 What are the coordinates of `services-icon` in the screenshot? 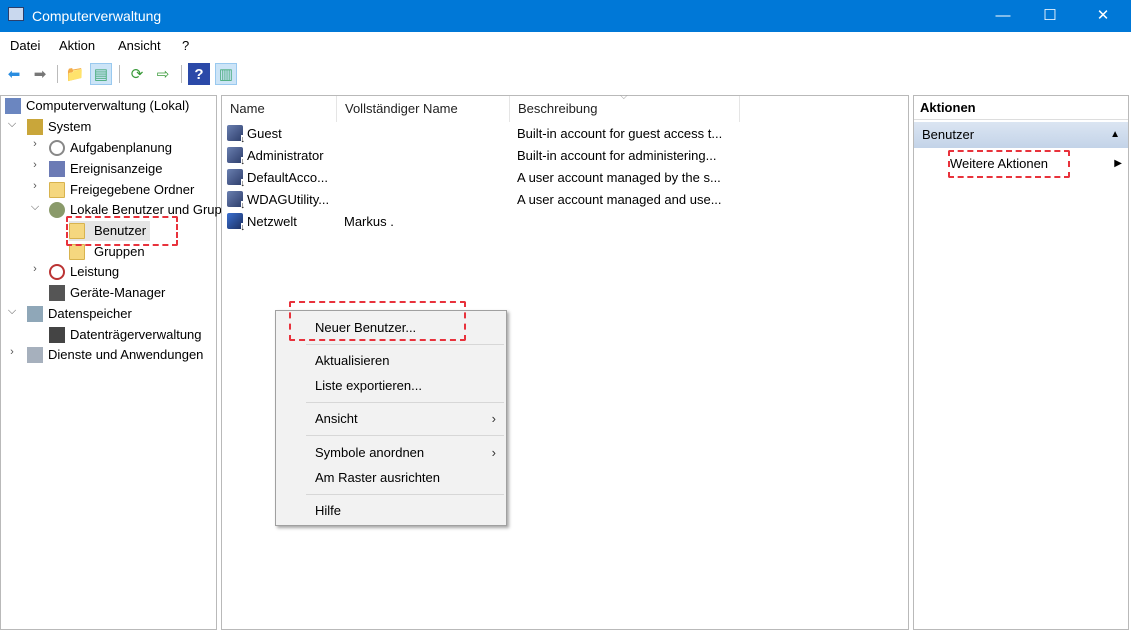 It's located at (35, 355).